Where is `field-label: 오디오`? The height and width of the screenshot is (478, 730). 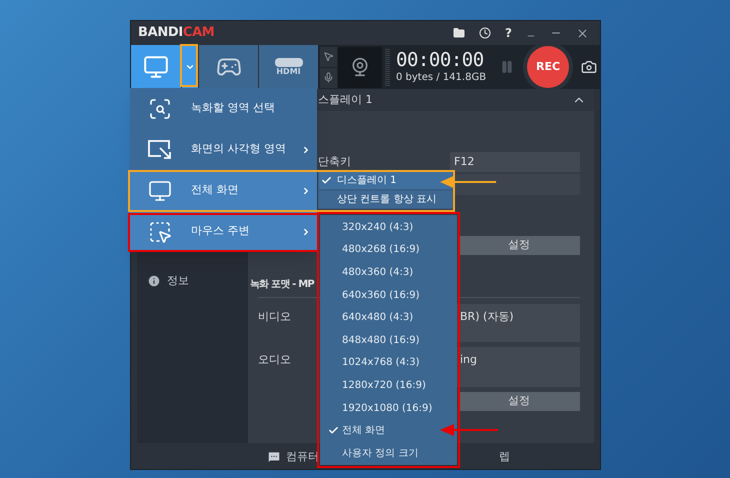 field-label: 오디오 is located at coordinates (274, 360).